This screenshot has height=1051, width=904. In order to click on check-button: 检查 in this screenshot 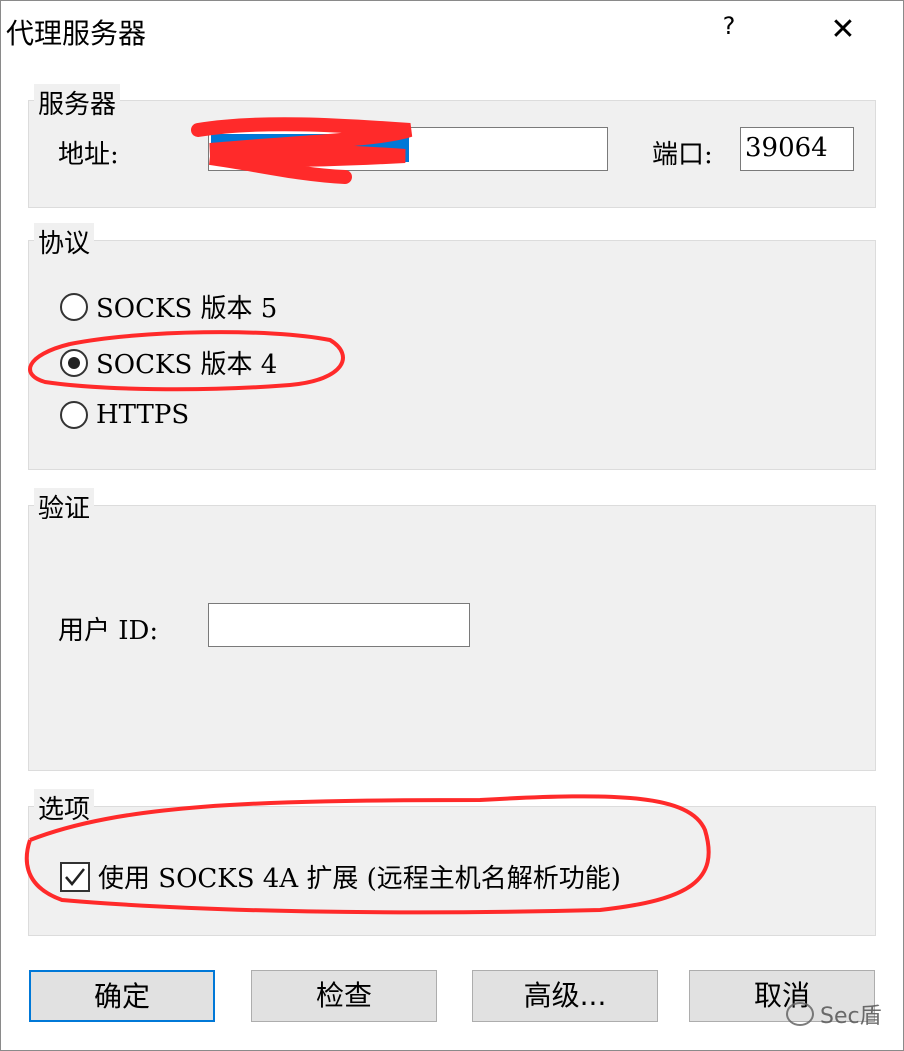, I will do `click(344, 996)`.